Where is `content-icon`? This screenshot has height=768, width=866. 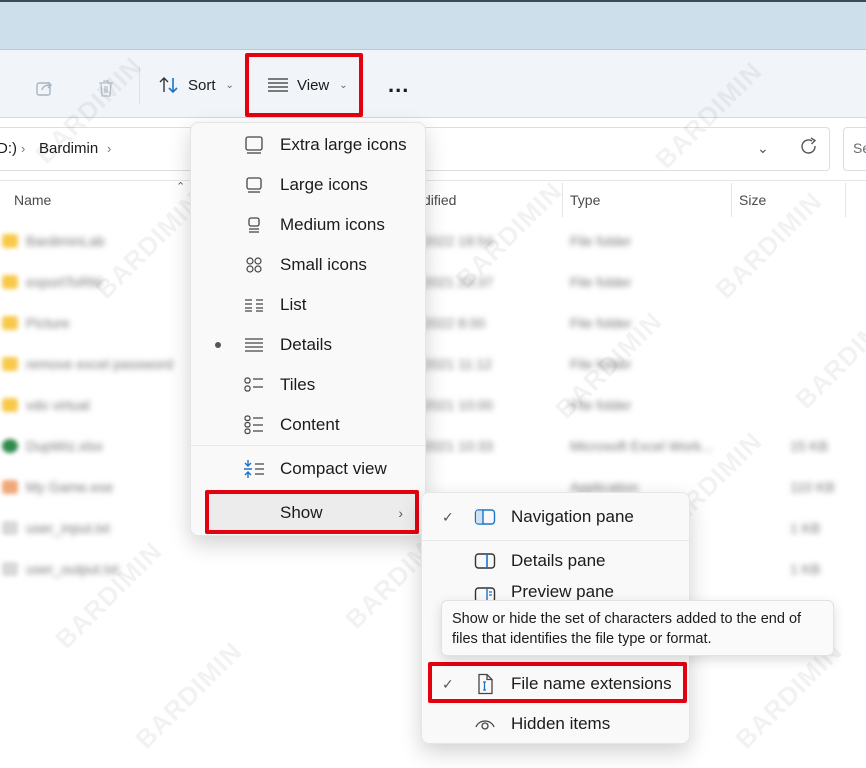
content-icon is located at coordinates (254, 425).